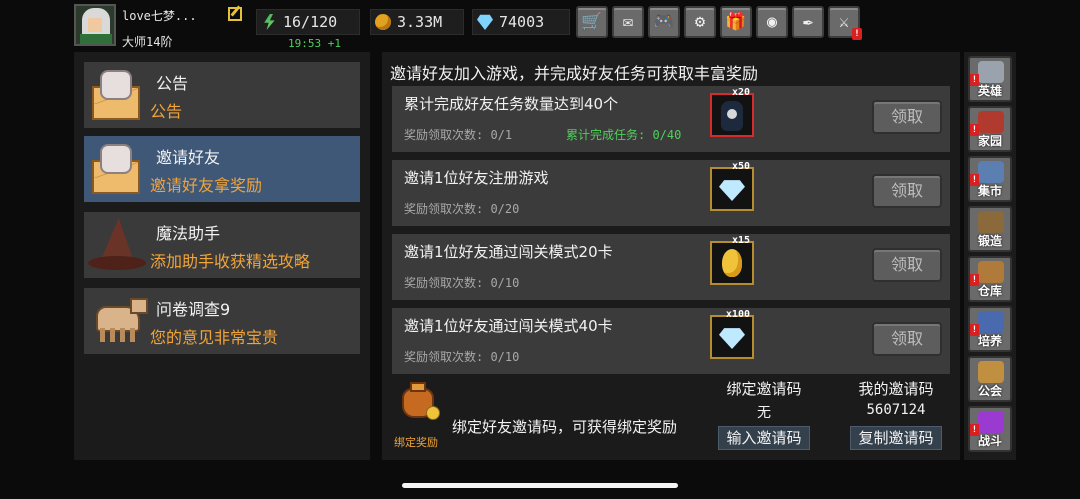 This screenshot has height=499, width=1080. I want to click on feather-icon: ✒, so click(808, 22).